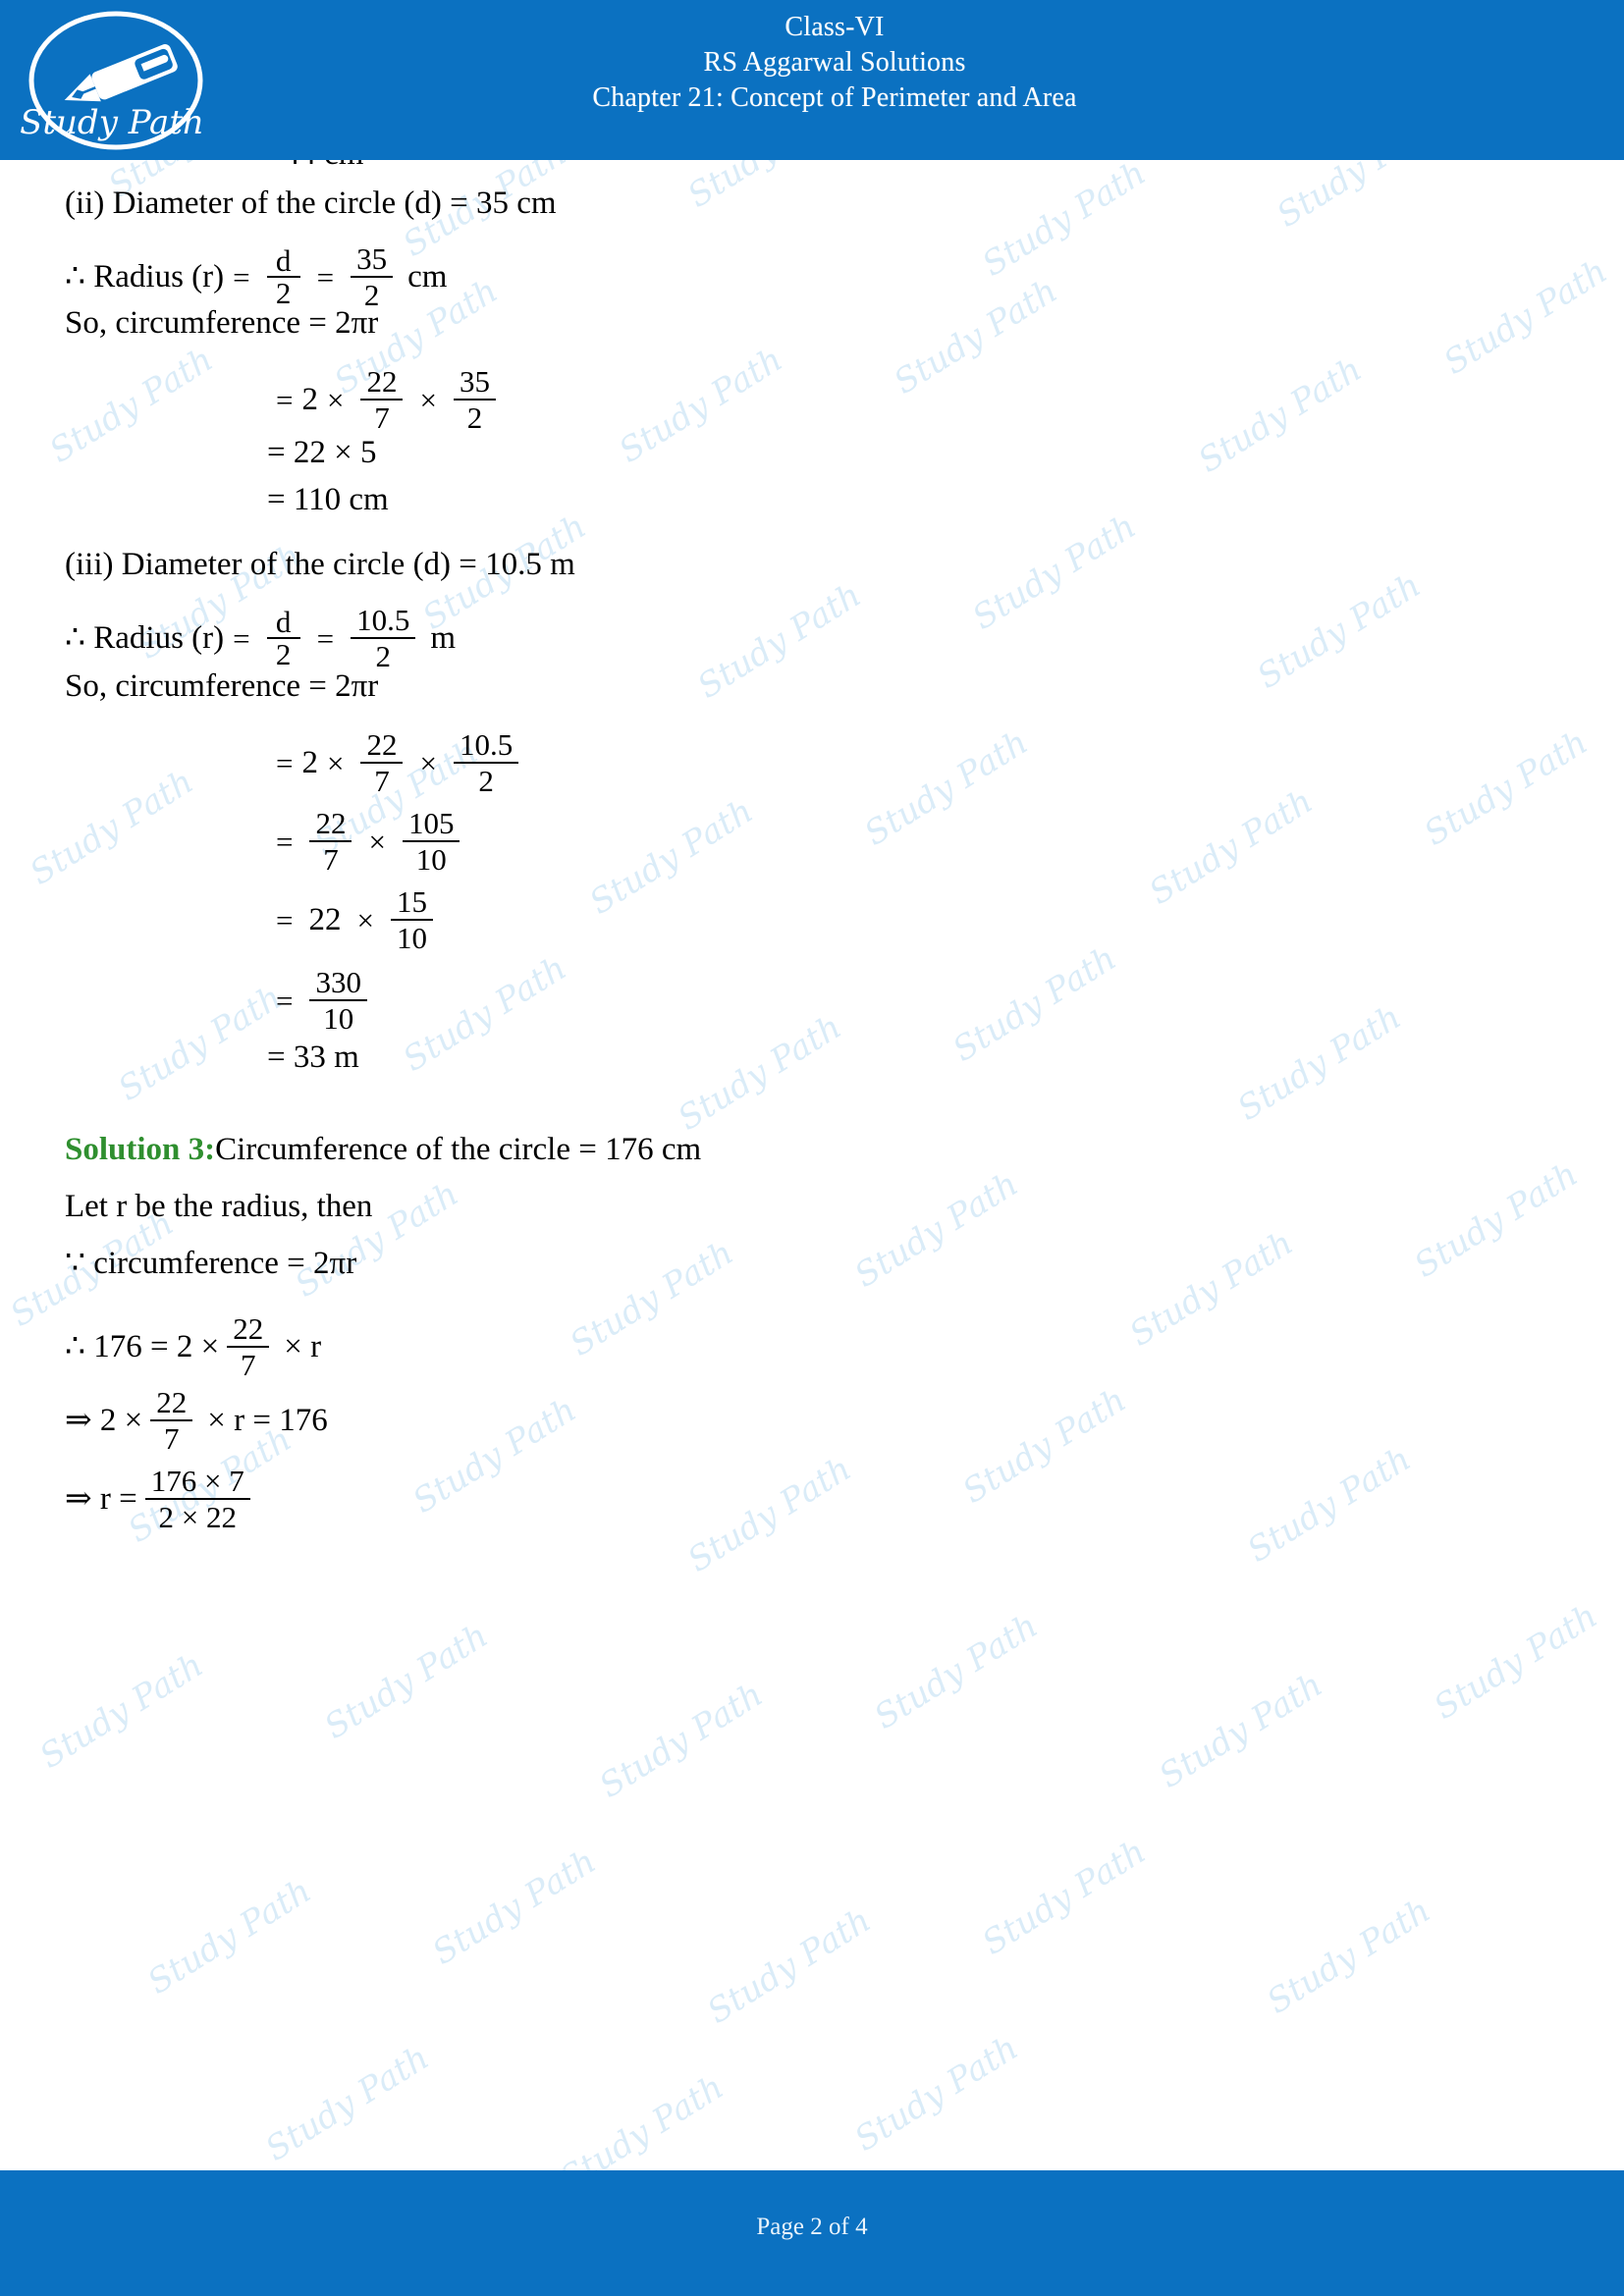 The width and height of the screenshot is (1624, 2296). Describe the element at coordinates (104, 1420) in the screenshot. I see `eq2-prefix: ⇒ 2 ×` at that location.